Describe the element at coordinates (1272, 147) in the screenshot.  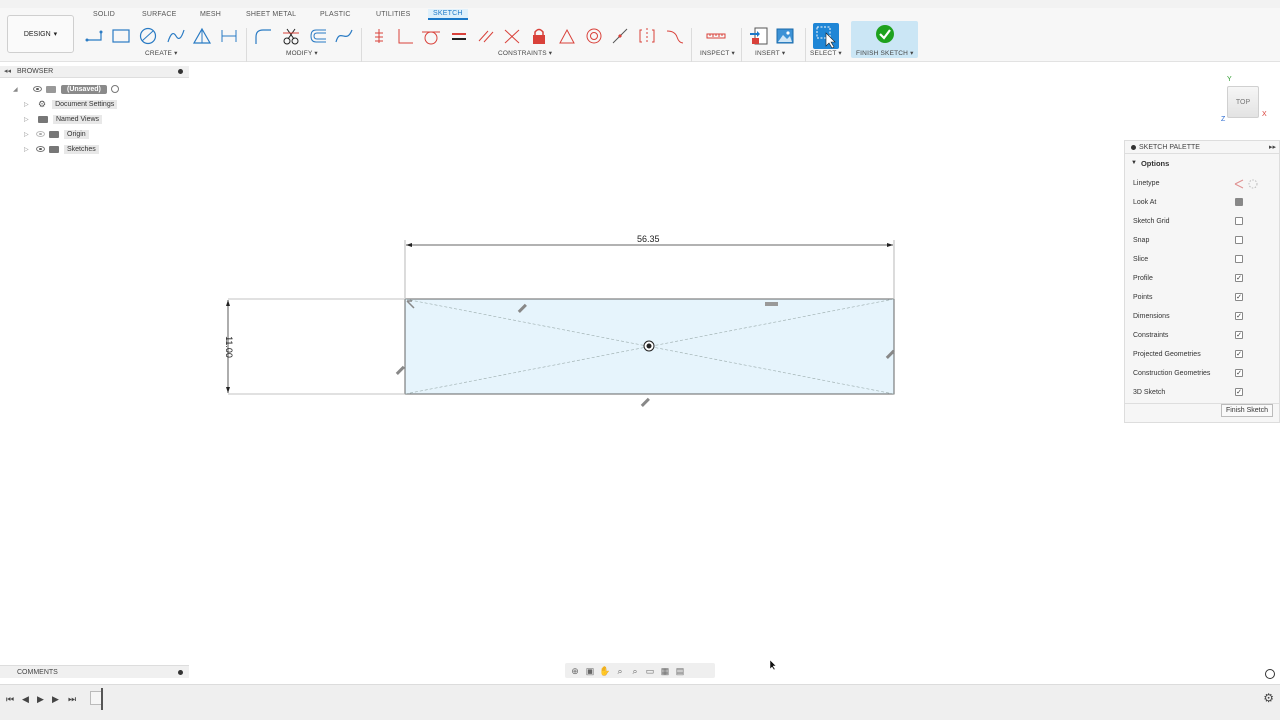
I see `expand-arrows-icon: ▸▸` at that location.